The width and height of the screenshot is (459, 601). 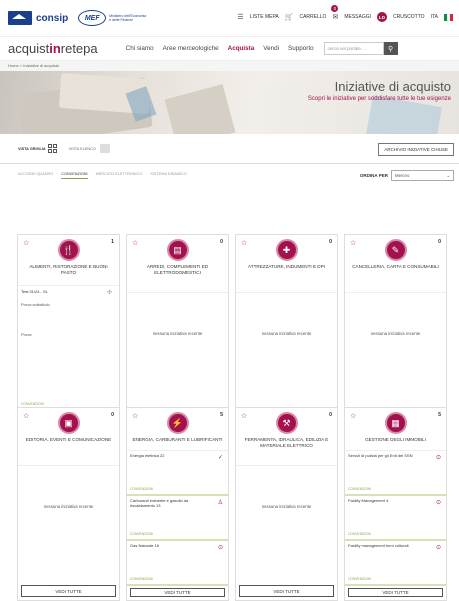 What do you see at coordinates (289, 17) in the screenshot?
I see `cart-icon: 🛒` at bounding box center [289, 17].